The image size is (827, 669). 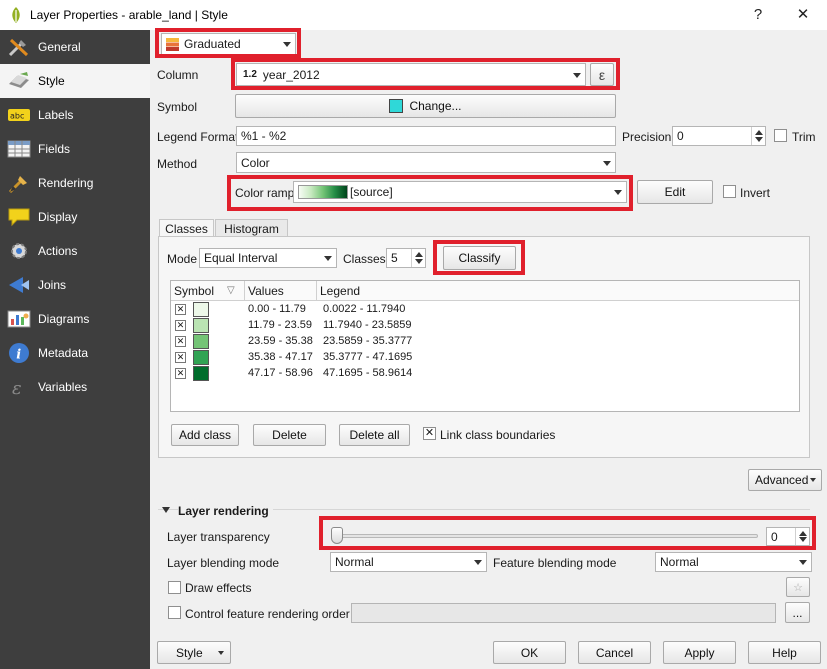 I want to click on mode-value: Equal Interval, so click(x=241, y=258).